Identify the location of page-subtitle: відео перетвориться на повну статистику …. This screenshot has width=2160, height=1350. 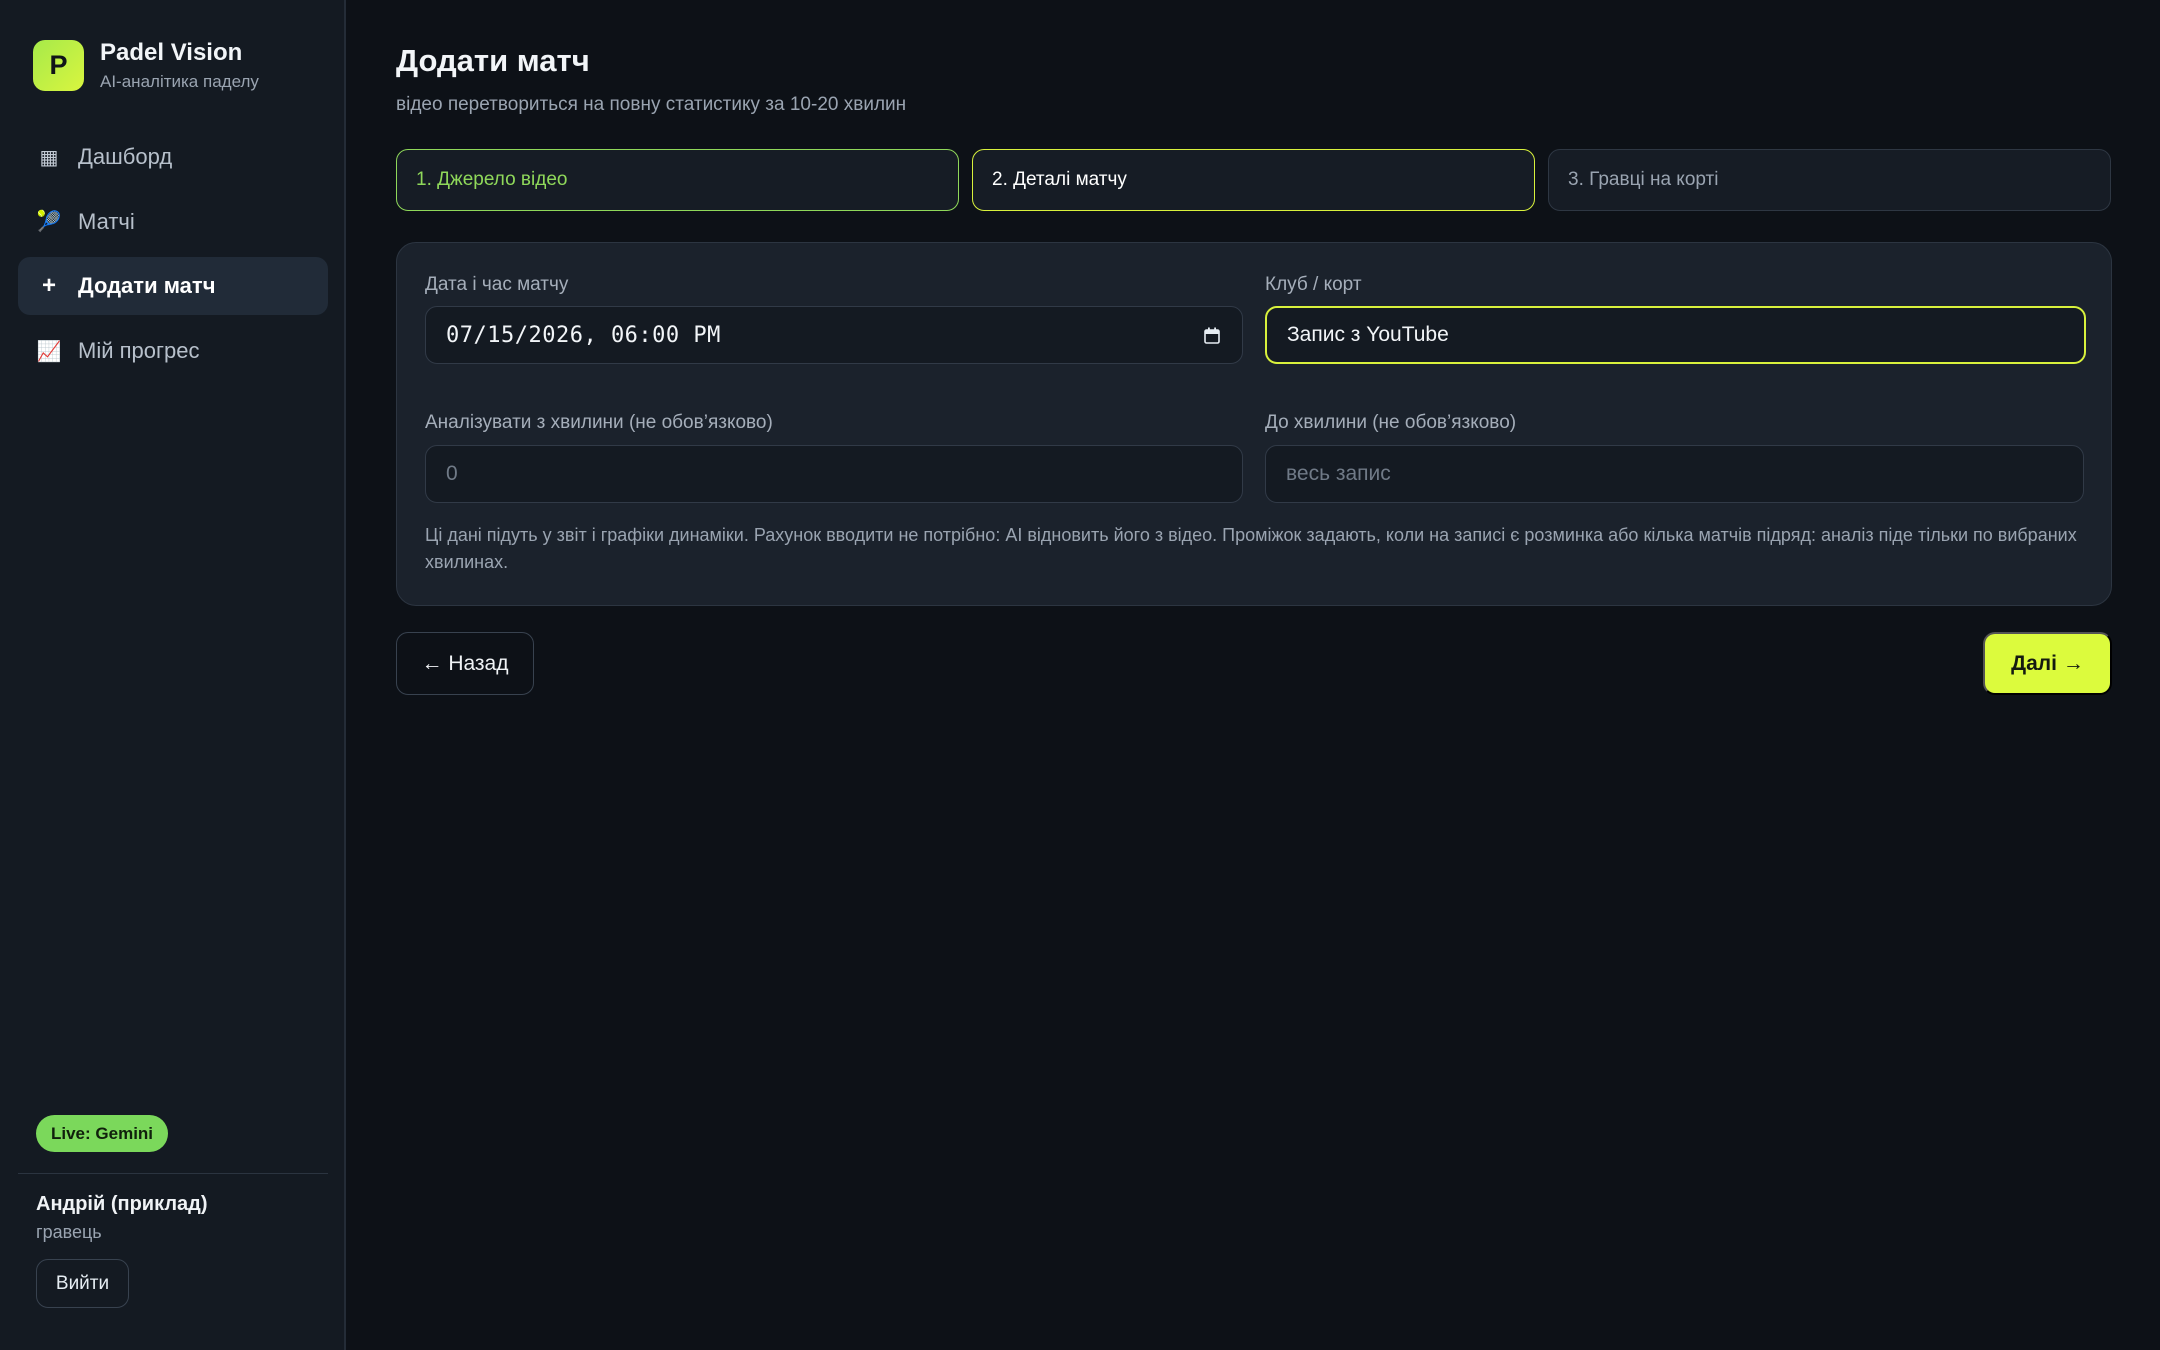
(651, 104).